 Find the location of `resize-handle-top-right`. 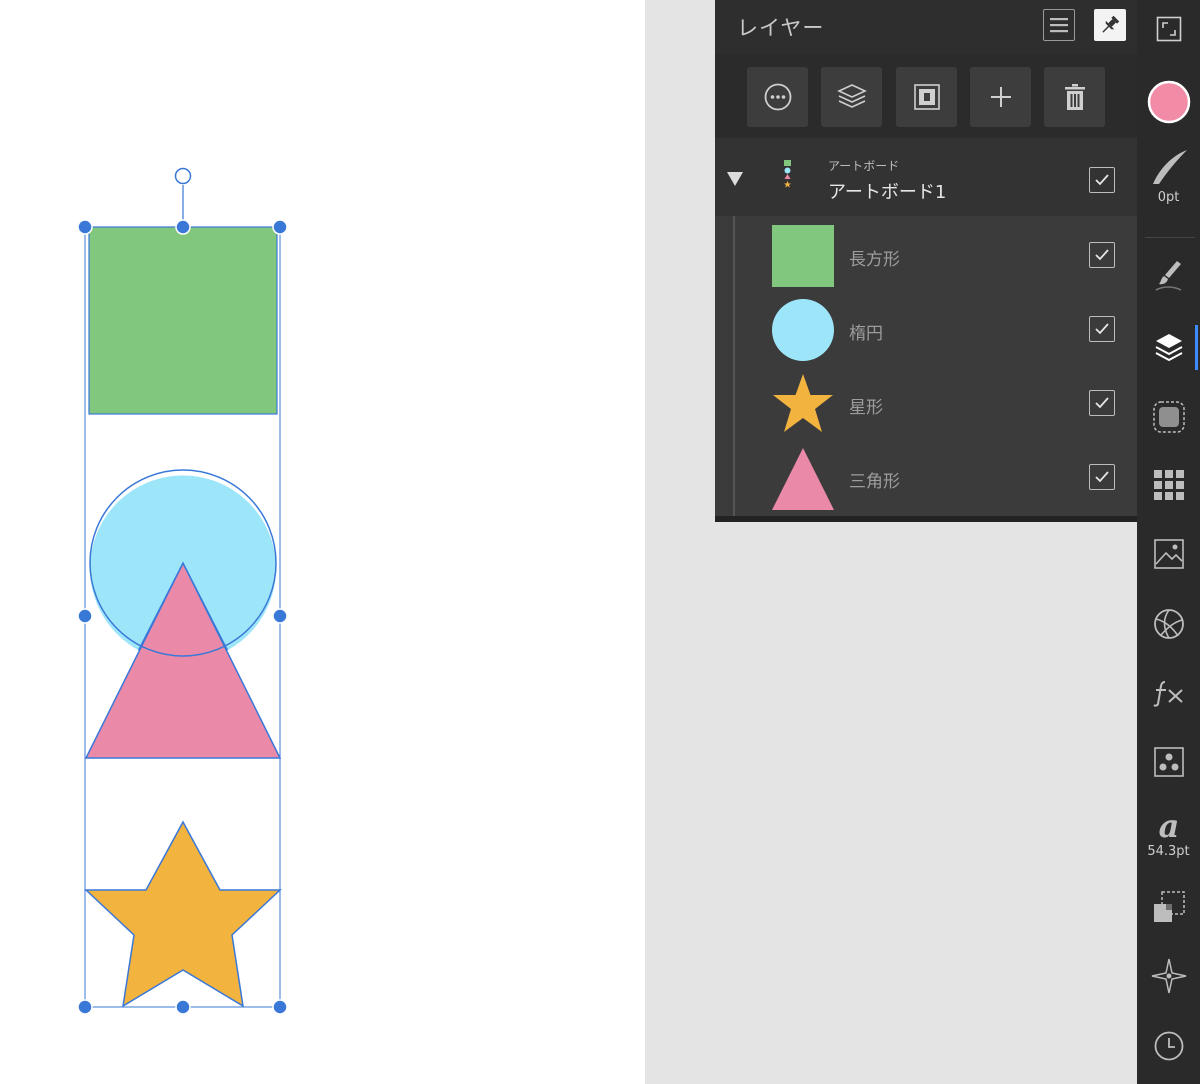

resize-handle-top-right is located at coordinates (280, 227).